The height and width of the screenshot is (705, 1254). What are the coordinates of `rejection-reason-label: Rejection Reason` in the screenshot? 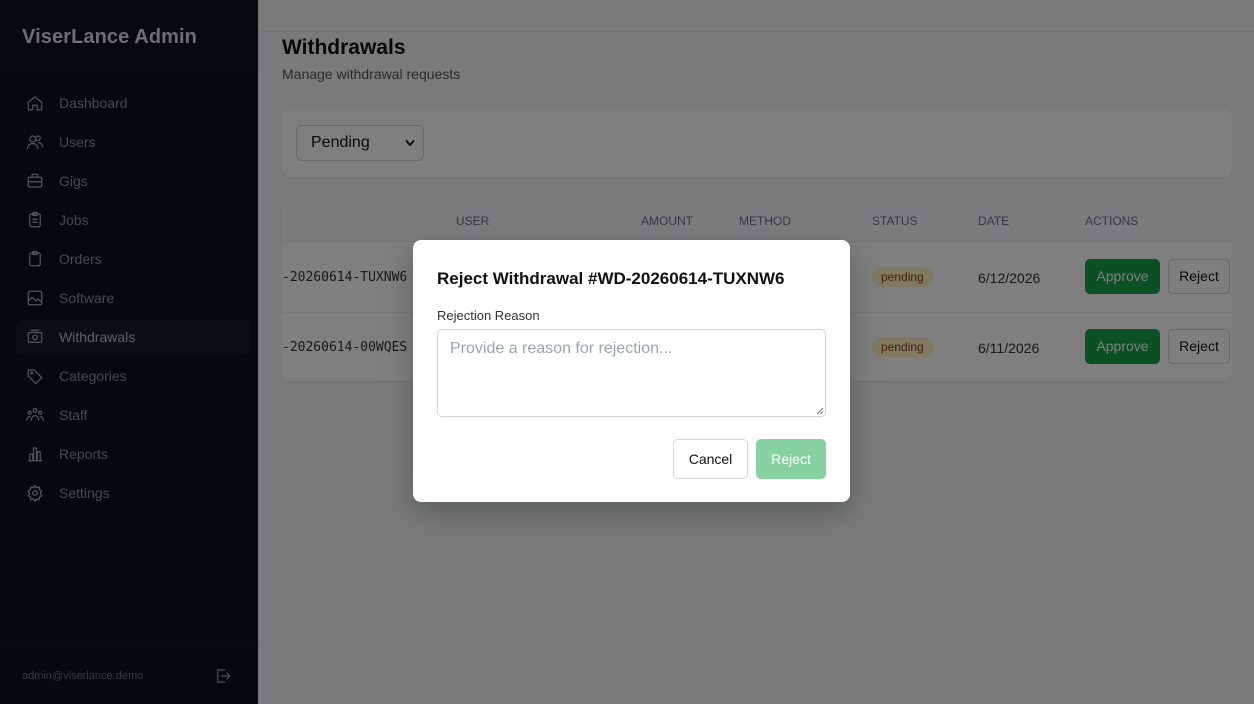 It's located at (488, 315).